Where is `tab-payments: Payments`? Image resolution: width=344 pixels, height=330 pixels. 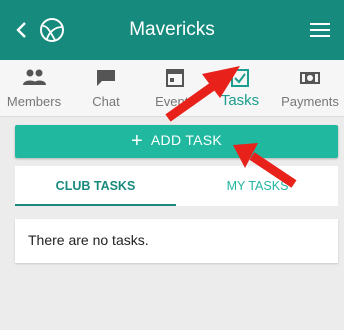
tab-payments: Payments is located at coordinates (310, 88).